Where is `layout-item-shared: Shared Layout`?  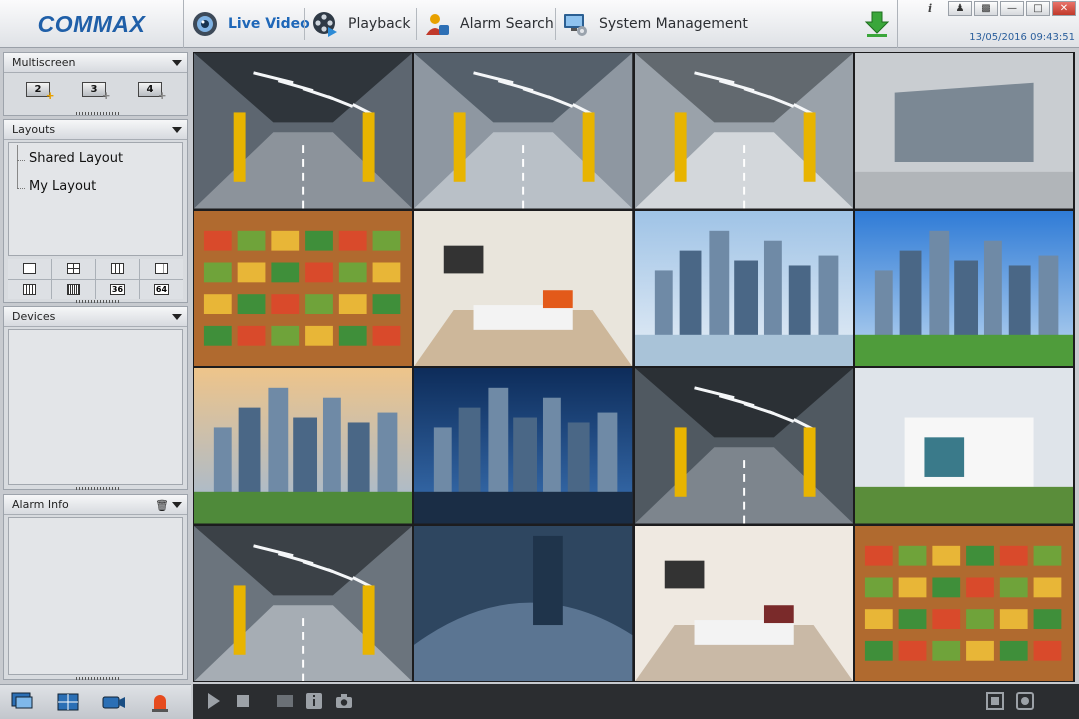
layout-item-shared: Shared Layout is located at coordinates (70, 158).